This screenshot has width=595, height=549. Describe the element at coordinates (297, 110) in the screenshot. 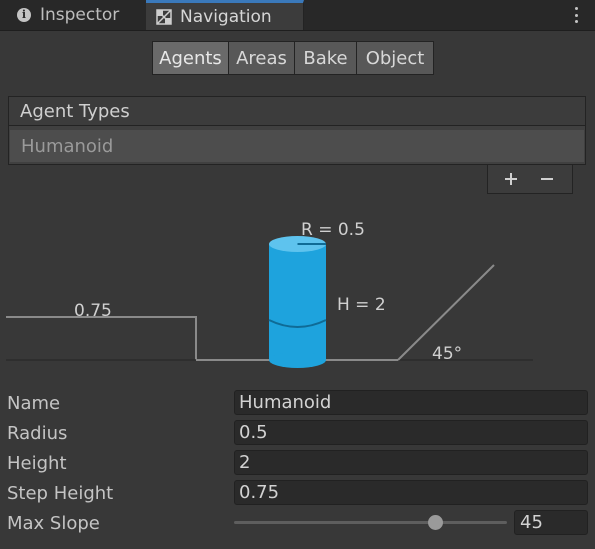

I see `agent-types-header: Agent Types` at that location.